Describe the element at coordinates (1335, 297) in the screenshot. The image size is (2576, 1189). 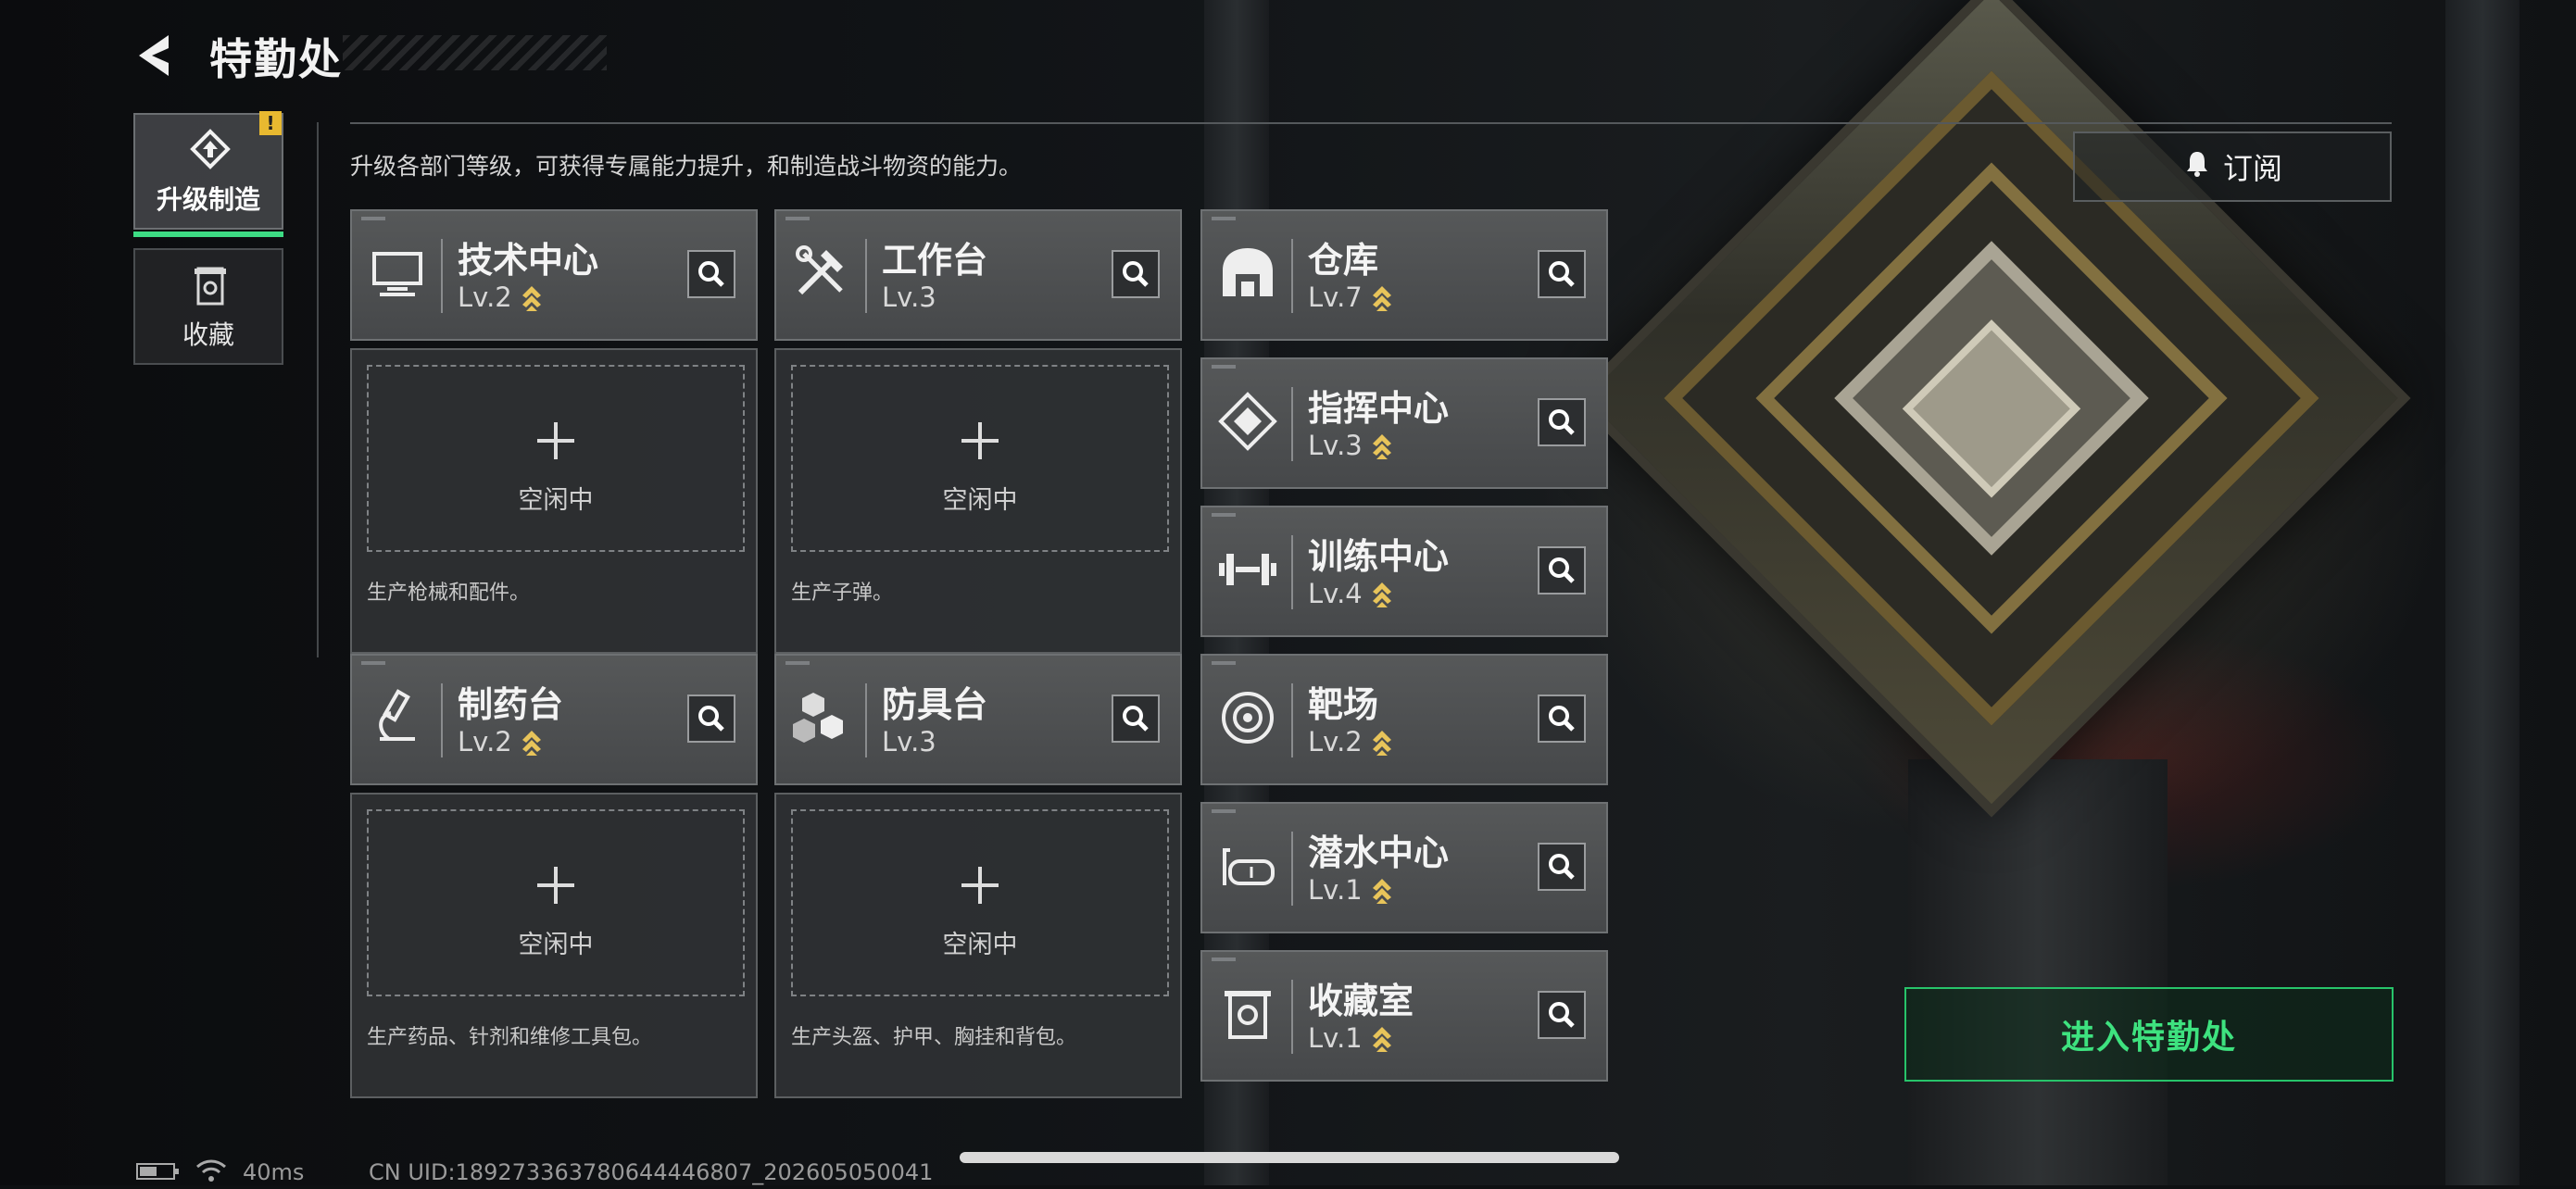
I see `dept-level: Lv.7` at that location.